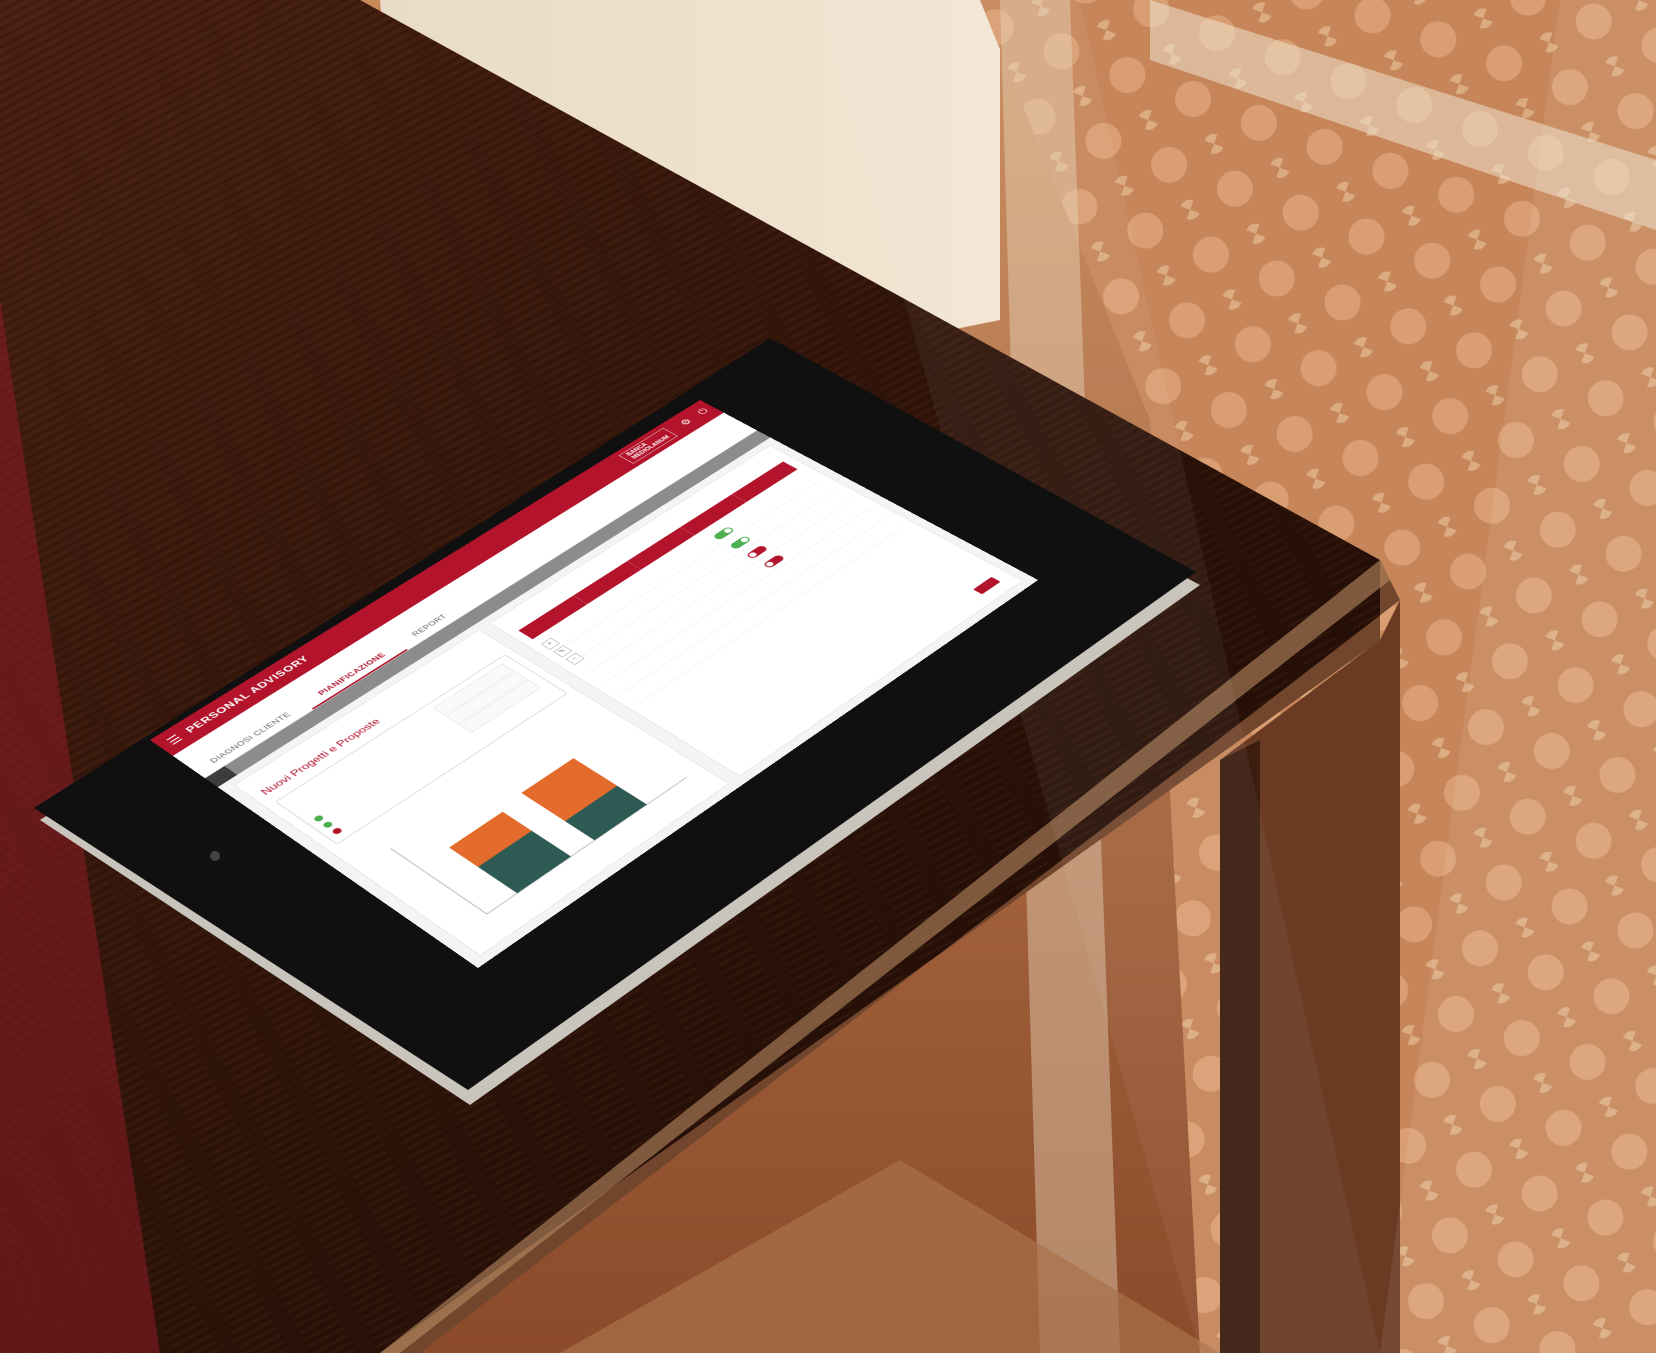 The height and width of the screenshot is (1353, 1656). I want to click on confirm-button, so click(987, 585).